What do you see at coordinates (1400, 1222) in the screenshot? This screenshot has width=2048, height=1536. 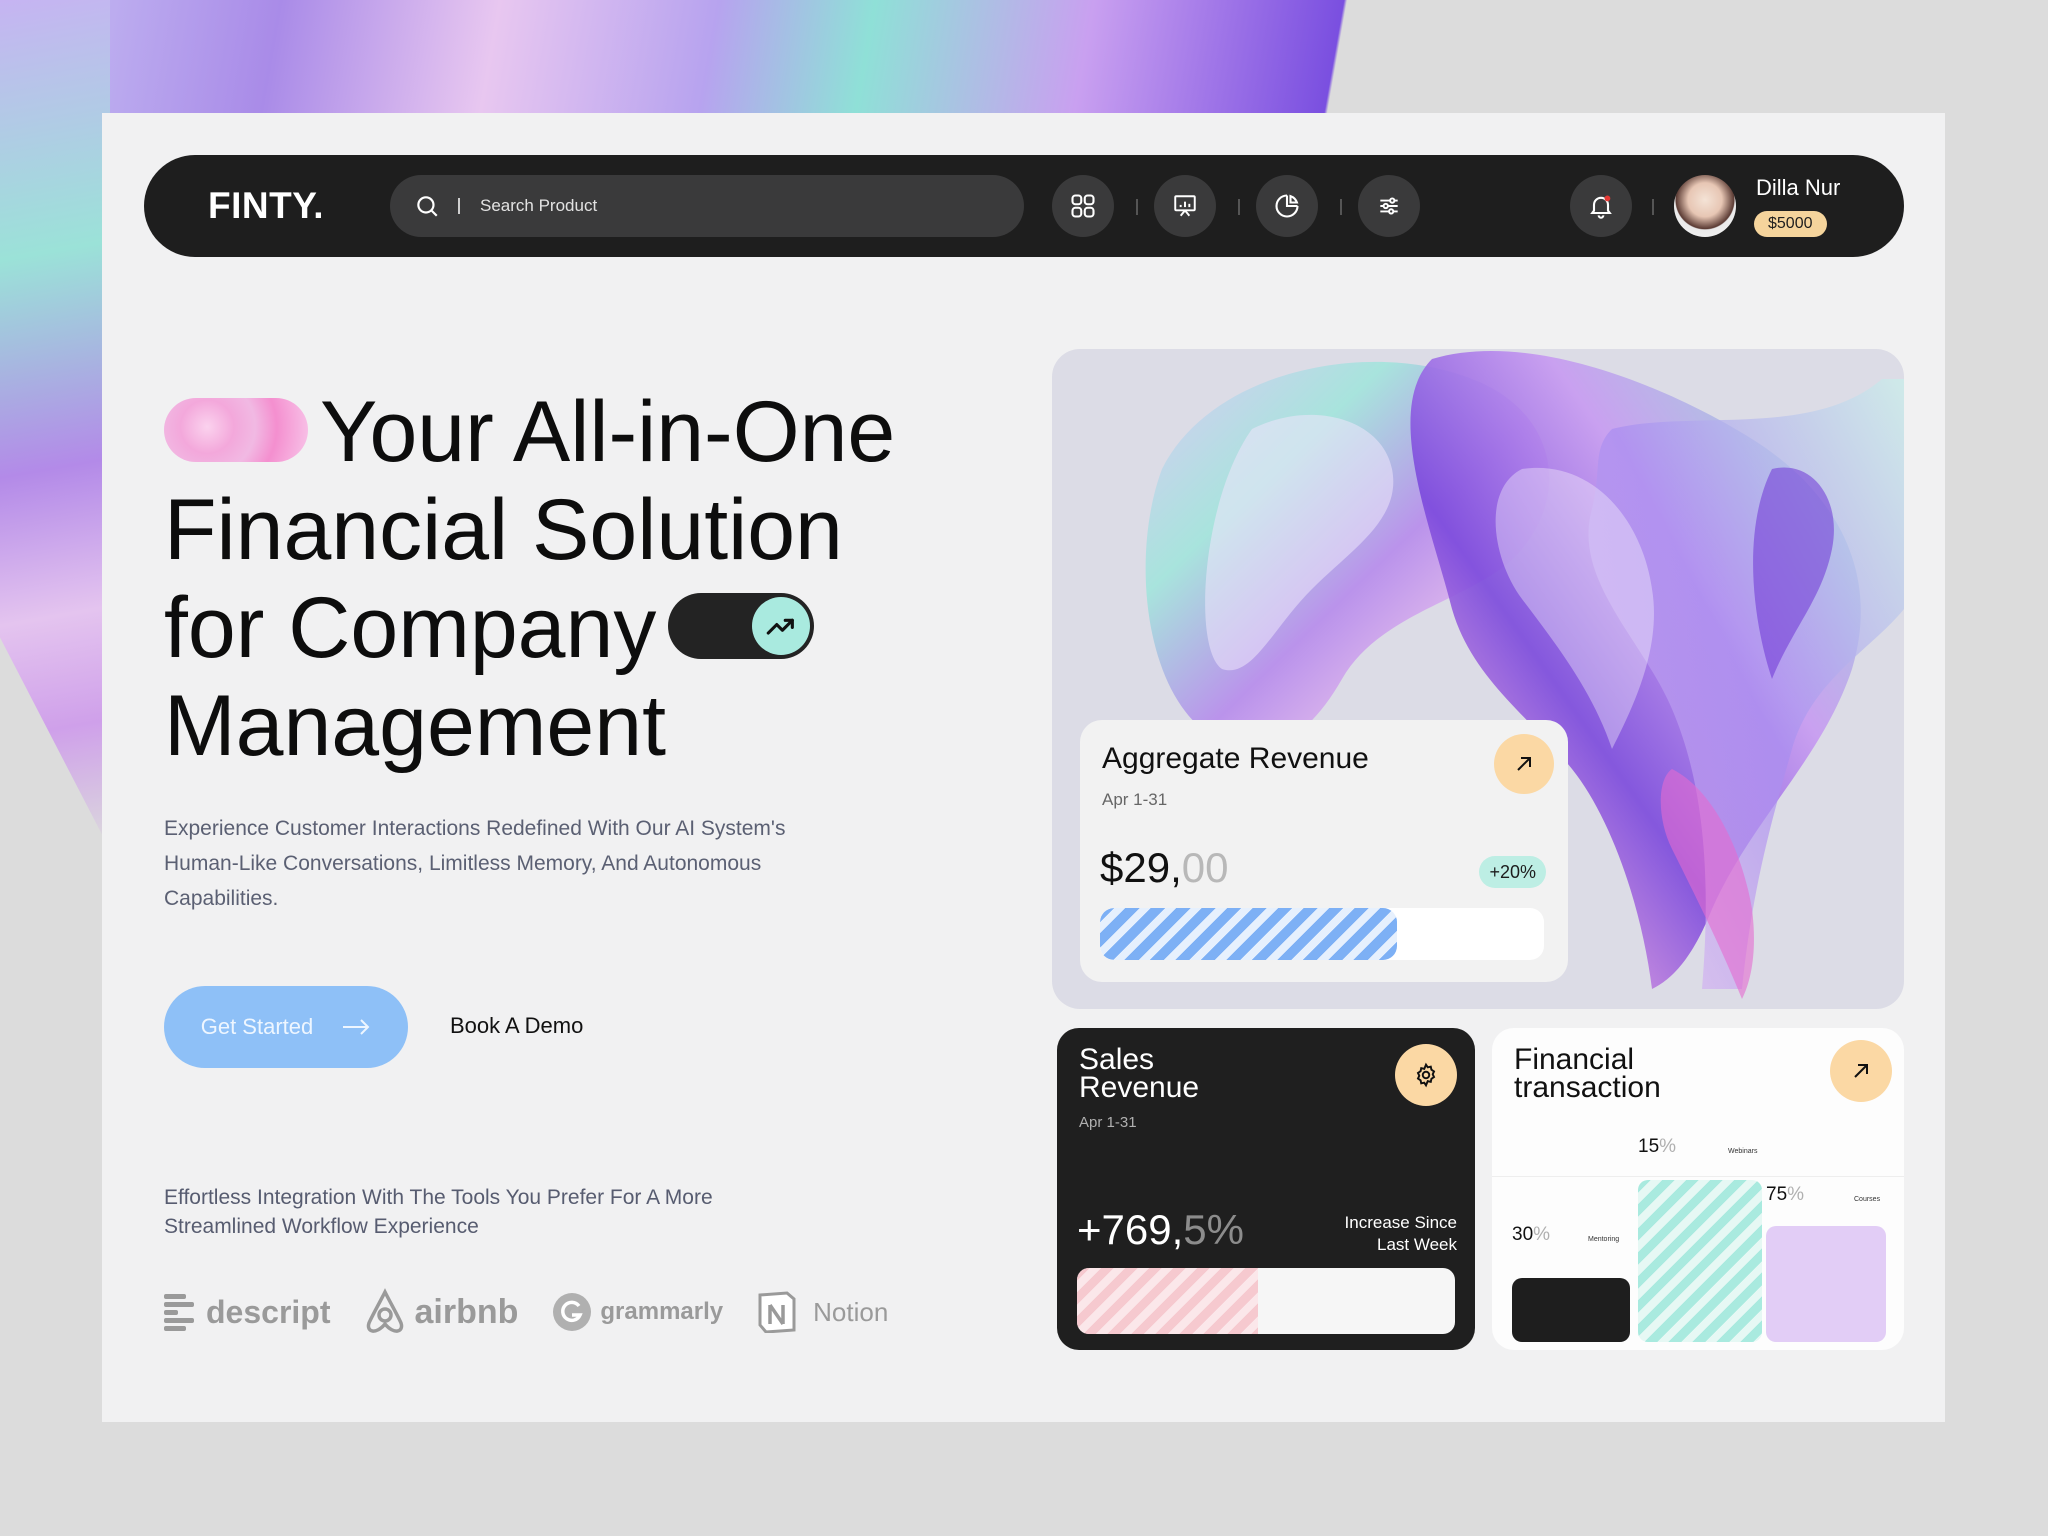 I see `note-line-1: Increase Since` at bounding box center [1400, 1222].